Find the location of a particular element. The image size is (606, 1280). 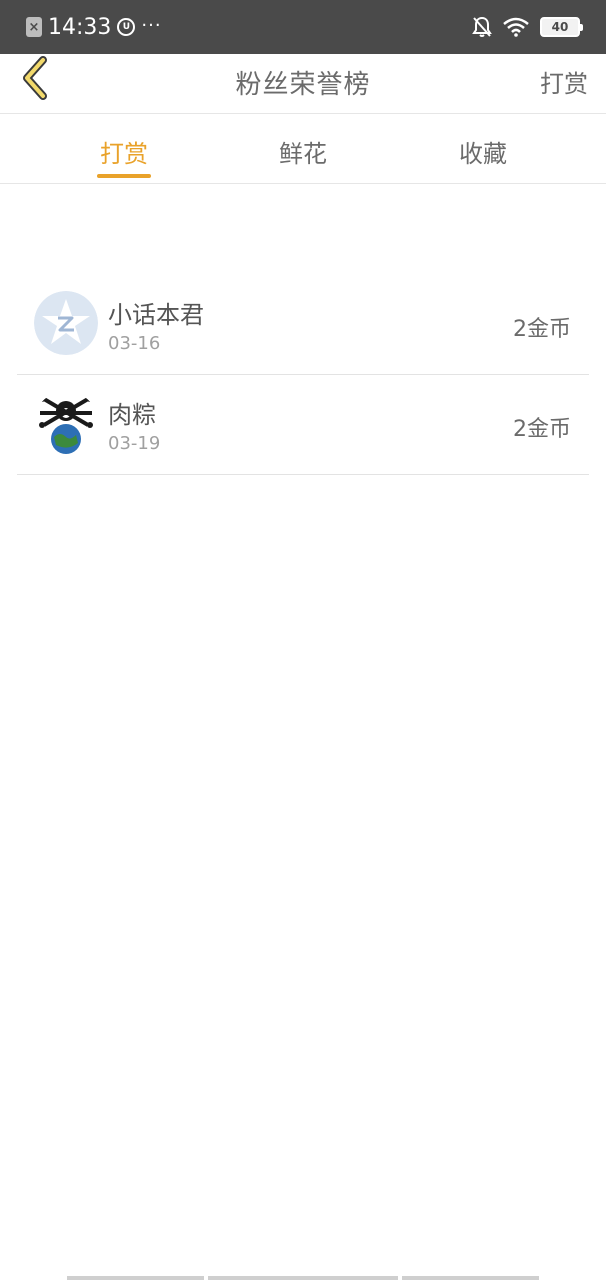

header-bar: 粉丝荣誉榜 打赏 is located at coordinates (303, 84).